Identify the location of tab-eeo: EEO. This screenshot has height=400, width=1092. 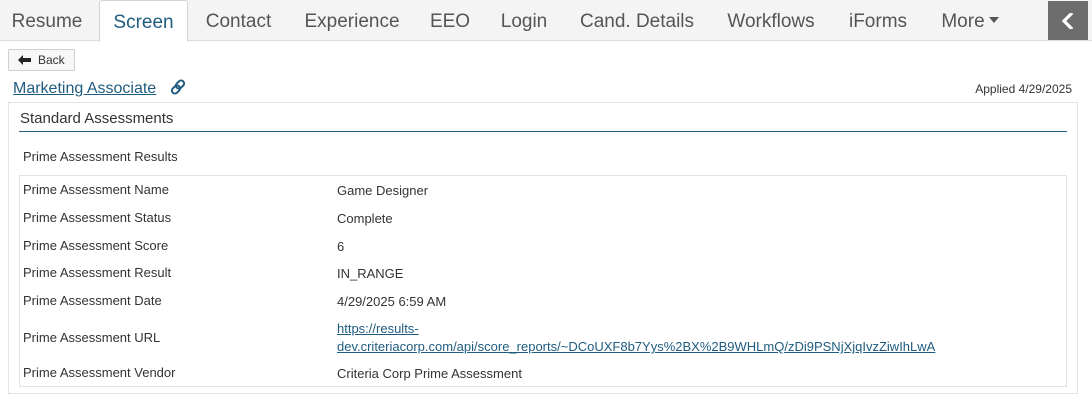
(450, 20).